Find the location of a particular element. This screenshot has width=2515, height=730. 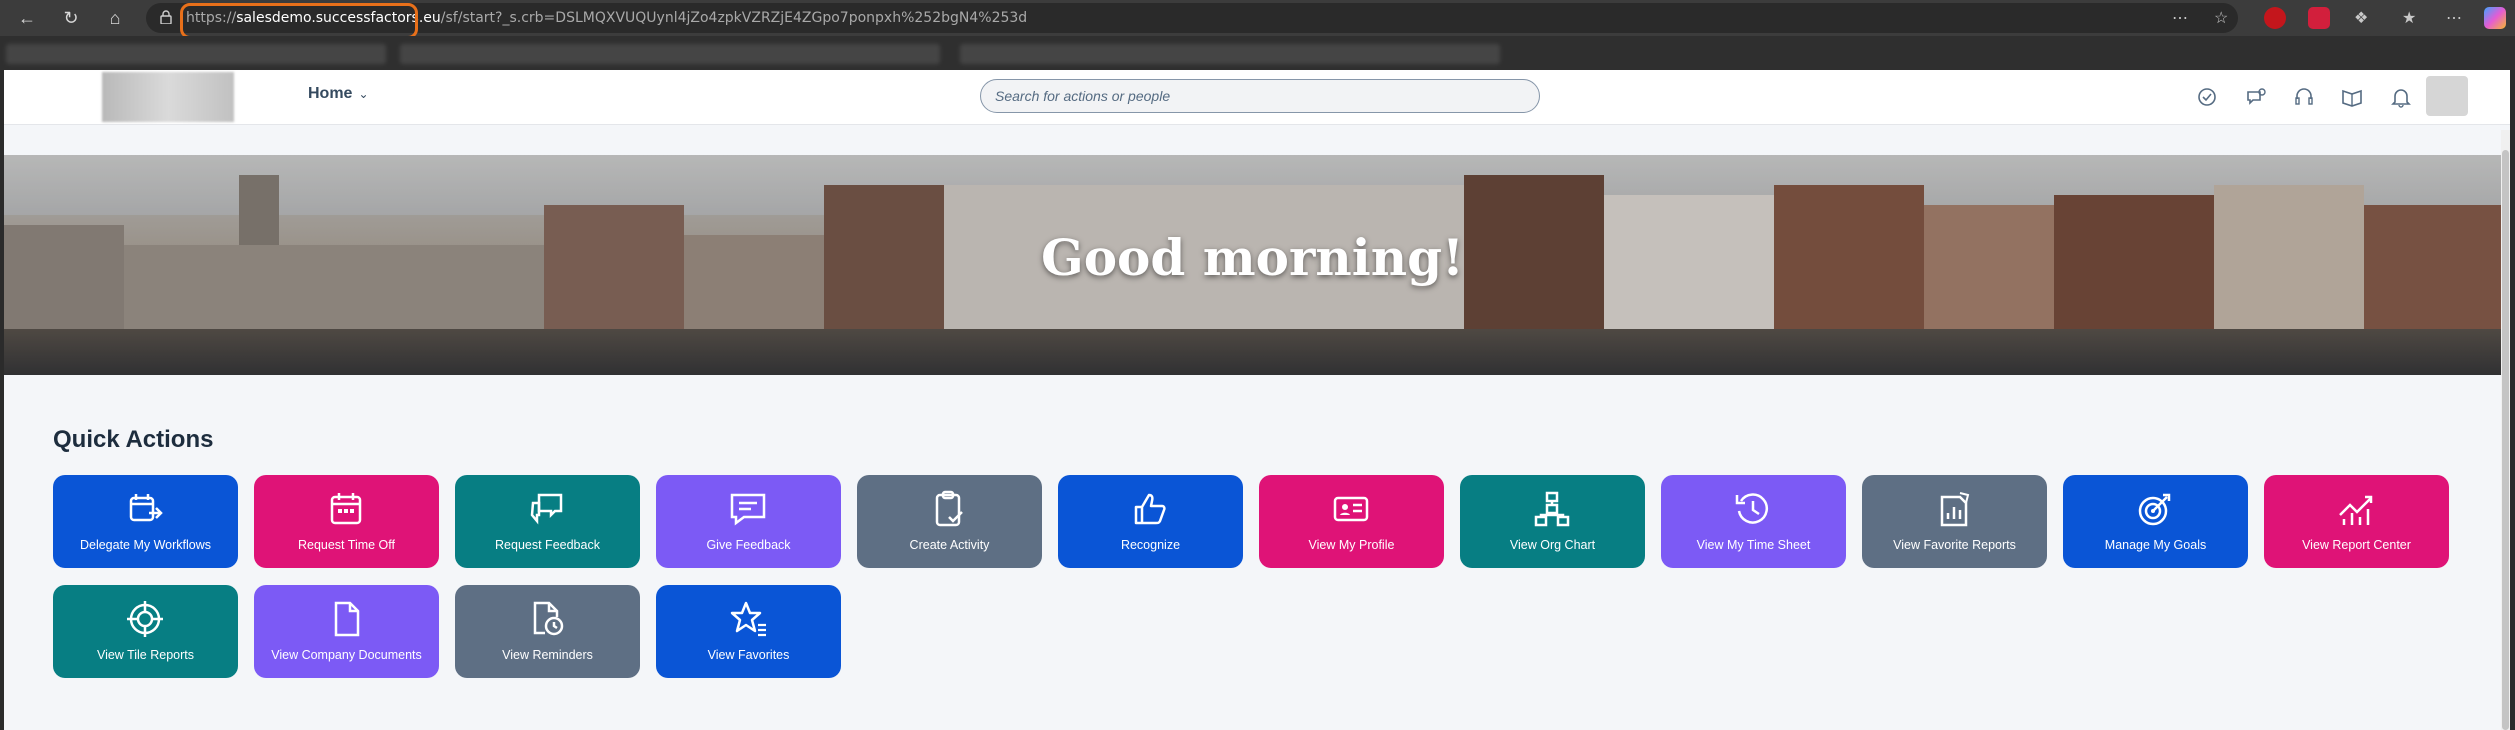

tile-label: View Reminders is located at coordinates (547, 655).